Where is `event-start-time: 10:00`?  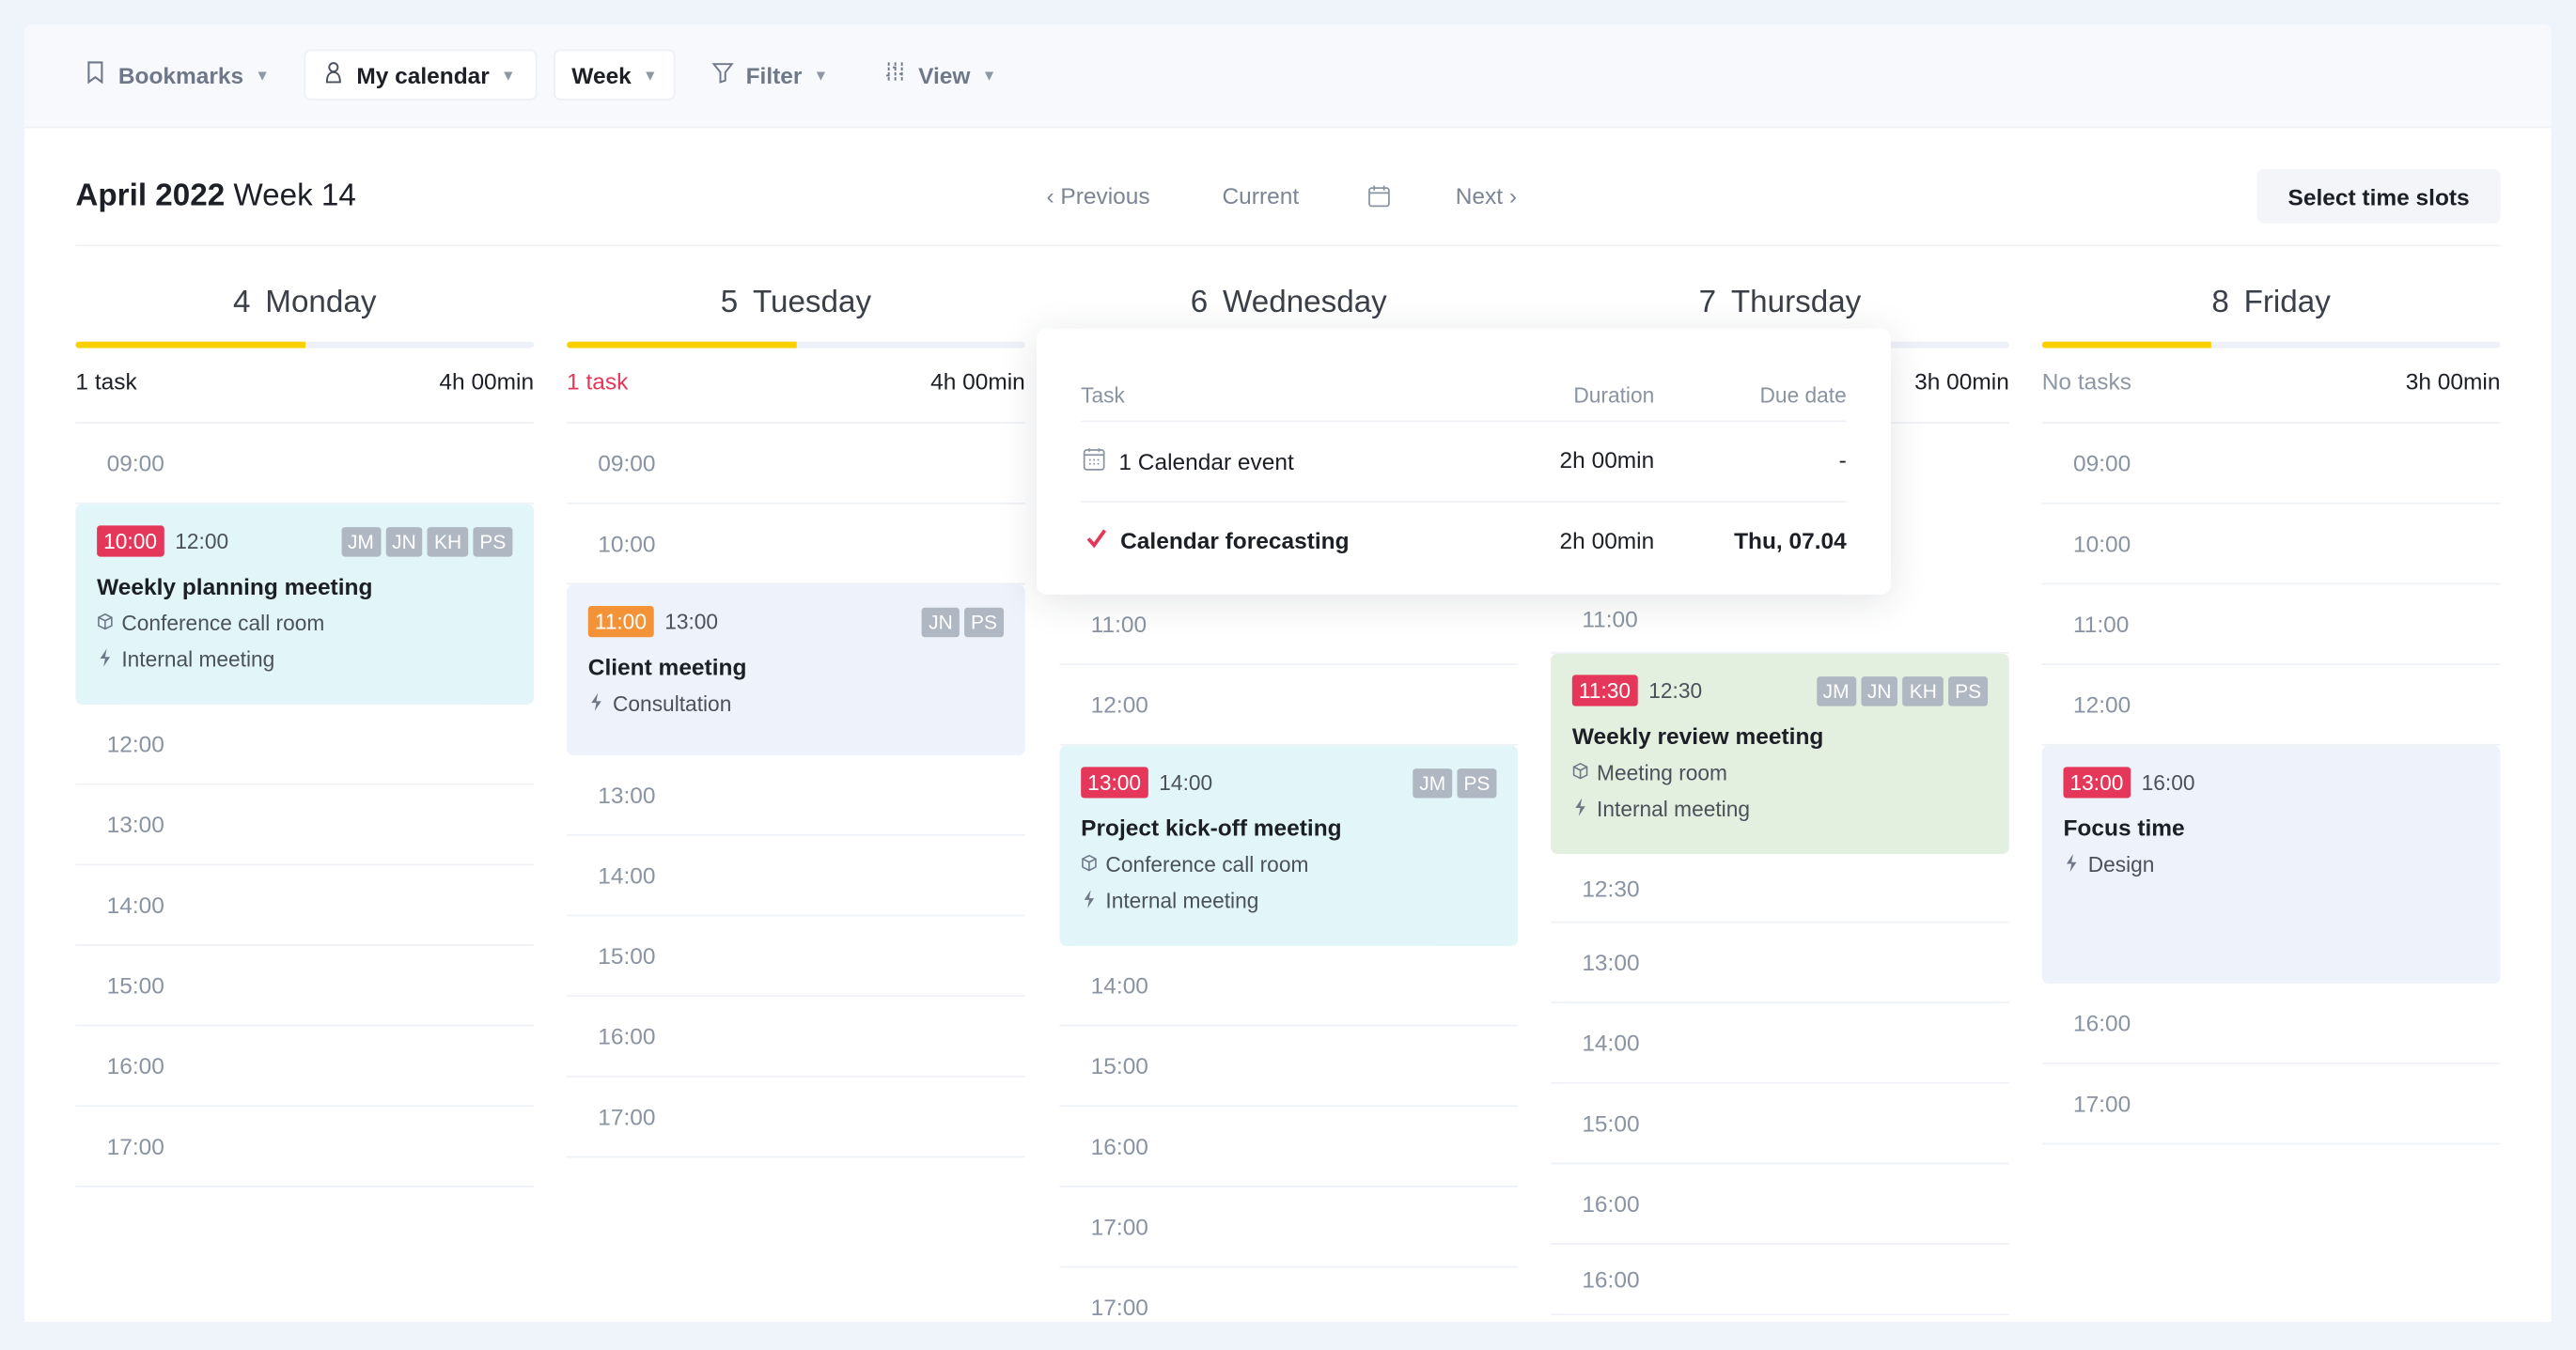 event-start-time: 10:00 is located at coordinates (130, 541).